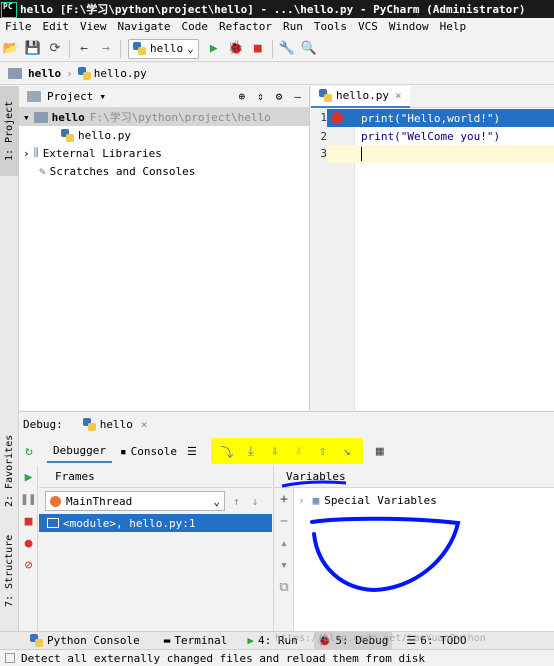 This screenshot has height=666, width=554. I want to click on tab-project: 1: Project, so click(9, 131).